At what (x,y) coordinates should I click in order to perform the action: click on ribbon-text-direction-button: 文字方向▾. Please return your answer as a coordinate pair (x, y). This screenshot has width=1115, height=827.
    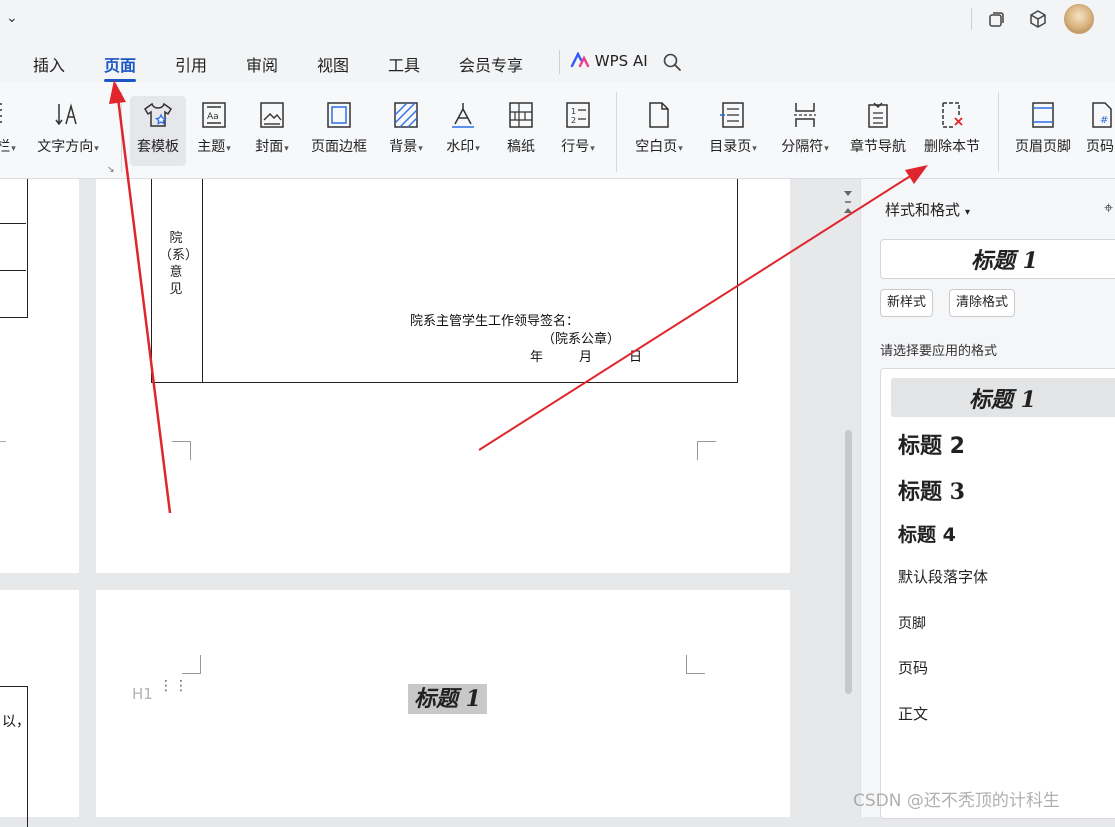
    Looking at the image, I should click on (68, 131).